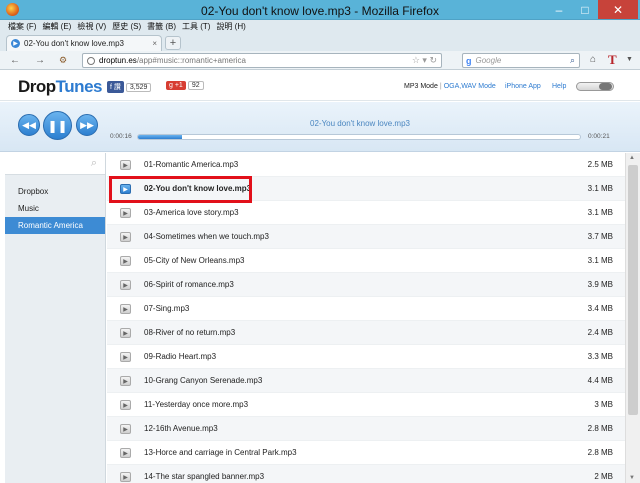 The image size is (640, 483). Describe the element at coordinates (600, 308) in the screenshot. I see `track-size: 3.4 MB` at that location.